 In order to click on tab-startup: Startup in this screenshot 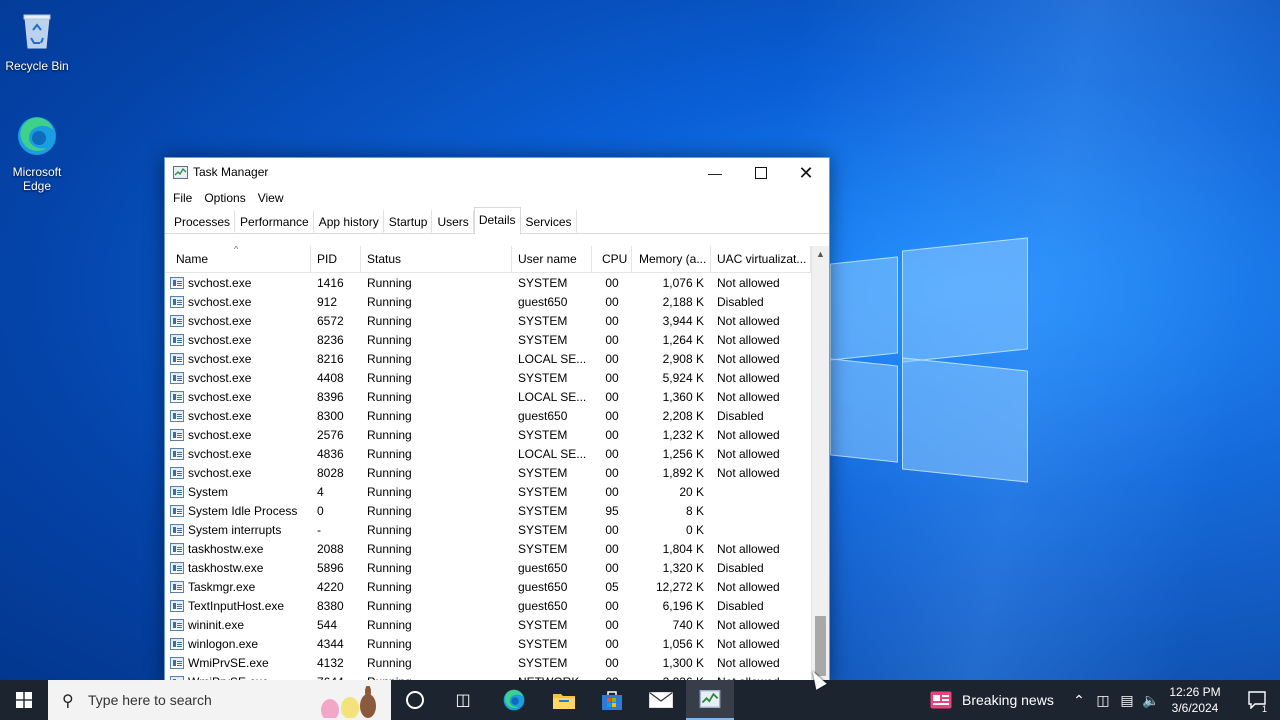, I will do `click(408, 221)`.